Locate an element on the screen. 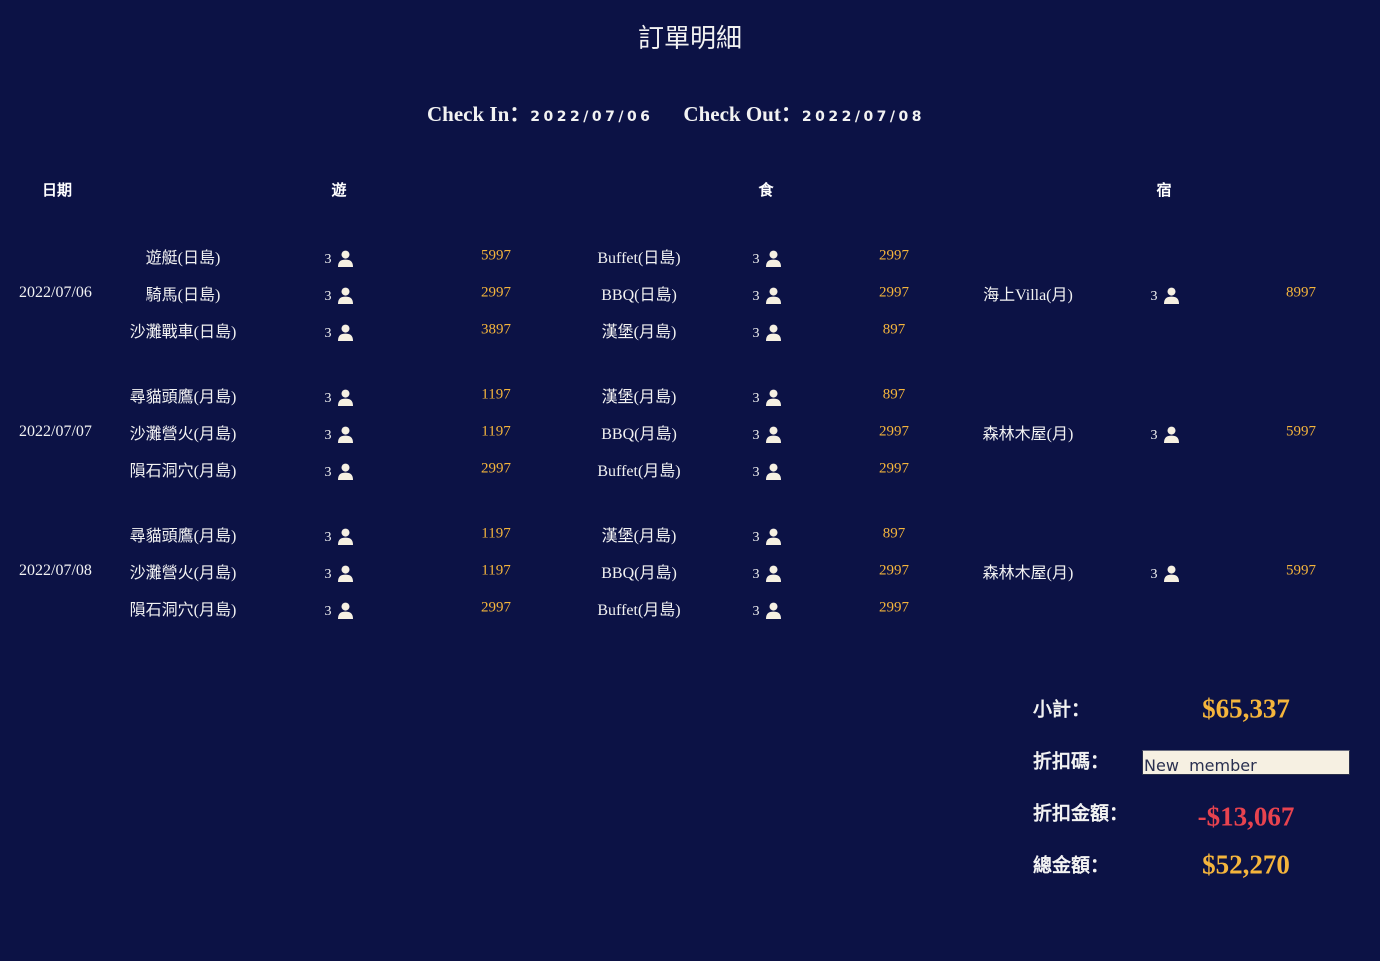 Image resolution: width=1380 pixels, height=961 pixels. order-date: 2022/07/08 is located at coordinates (55, 570).